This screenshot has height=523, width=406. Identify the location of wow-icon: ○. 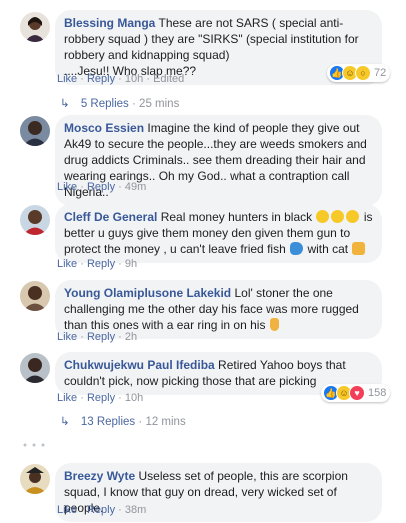
(363, 73).